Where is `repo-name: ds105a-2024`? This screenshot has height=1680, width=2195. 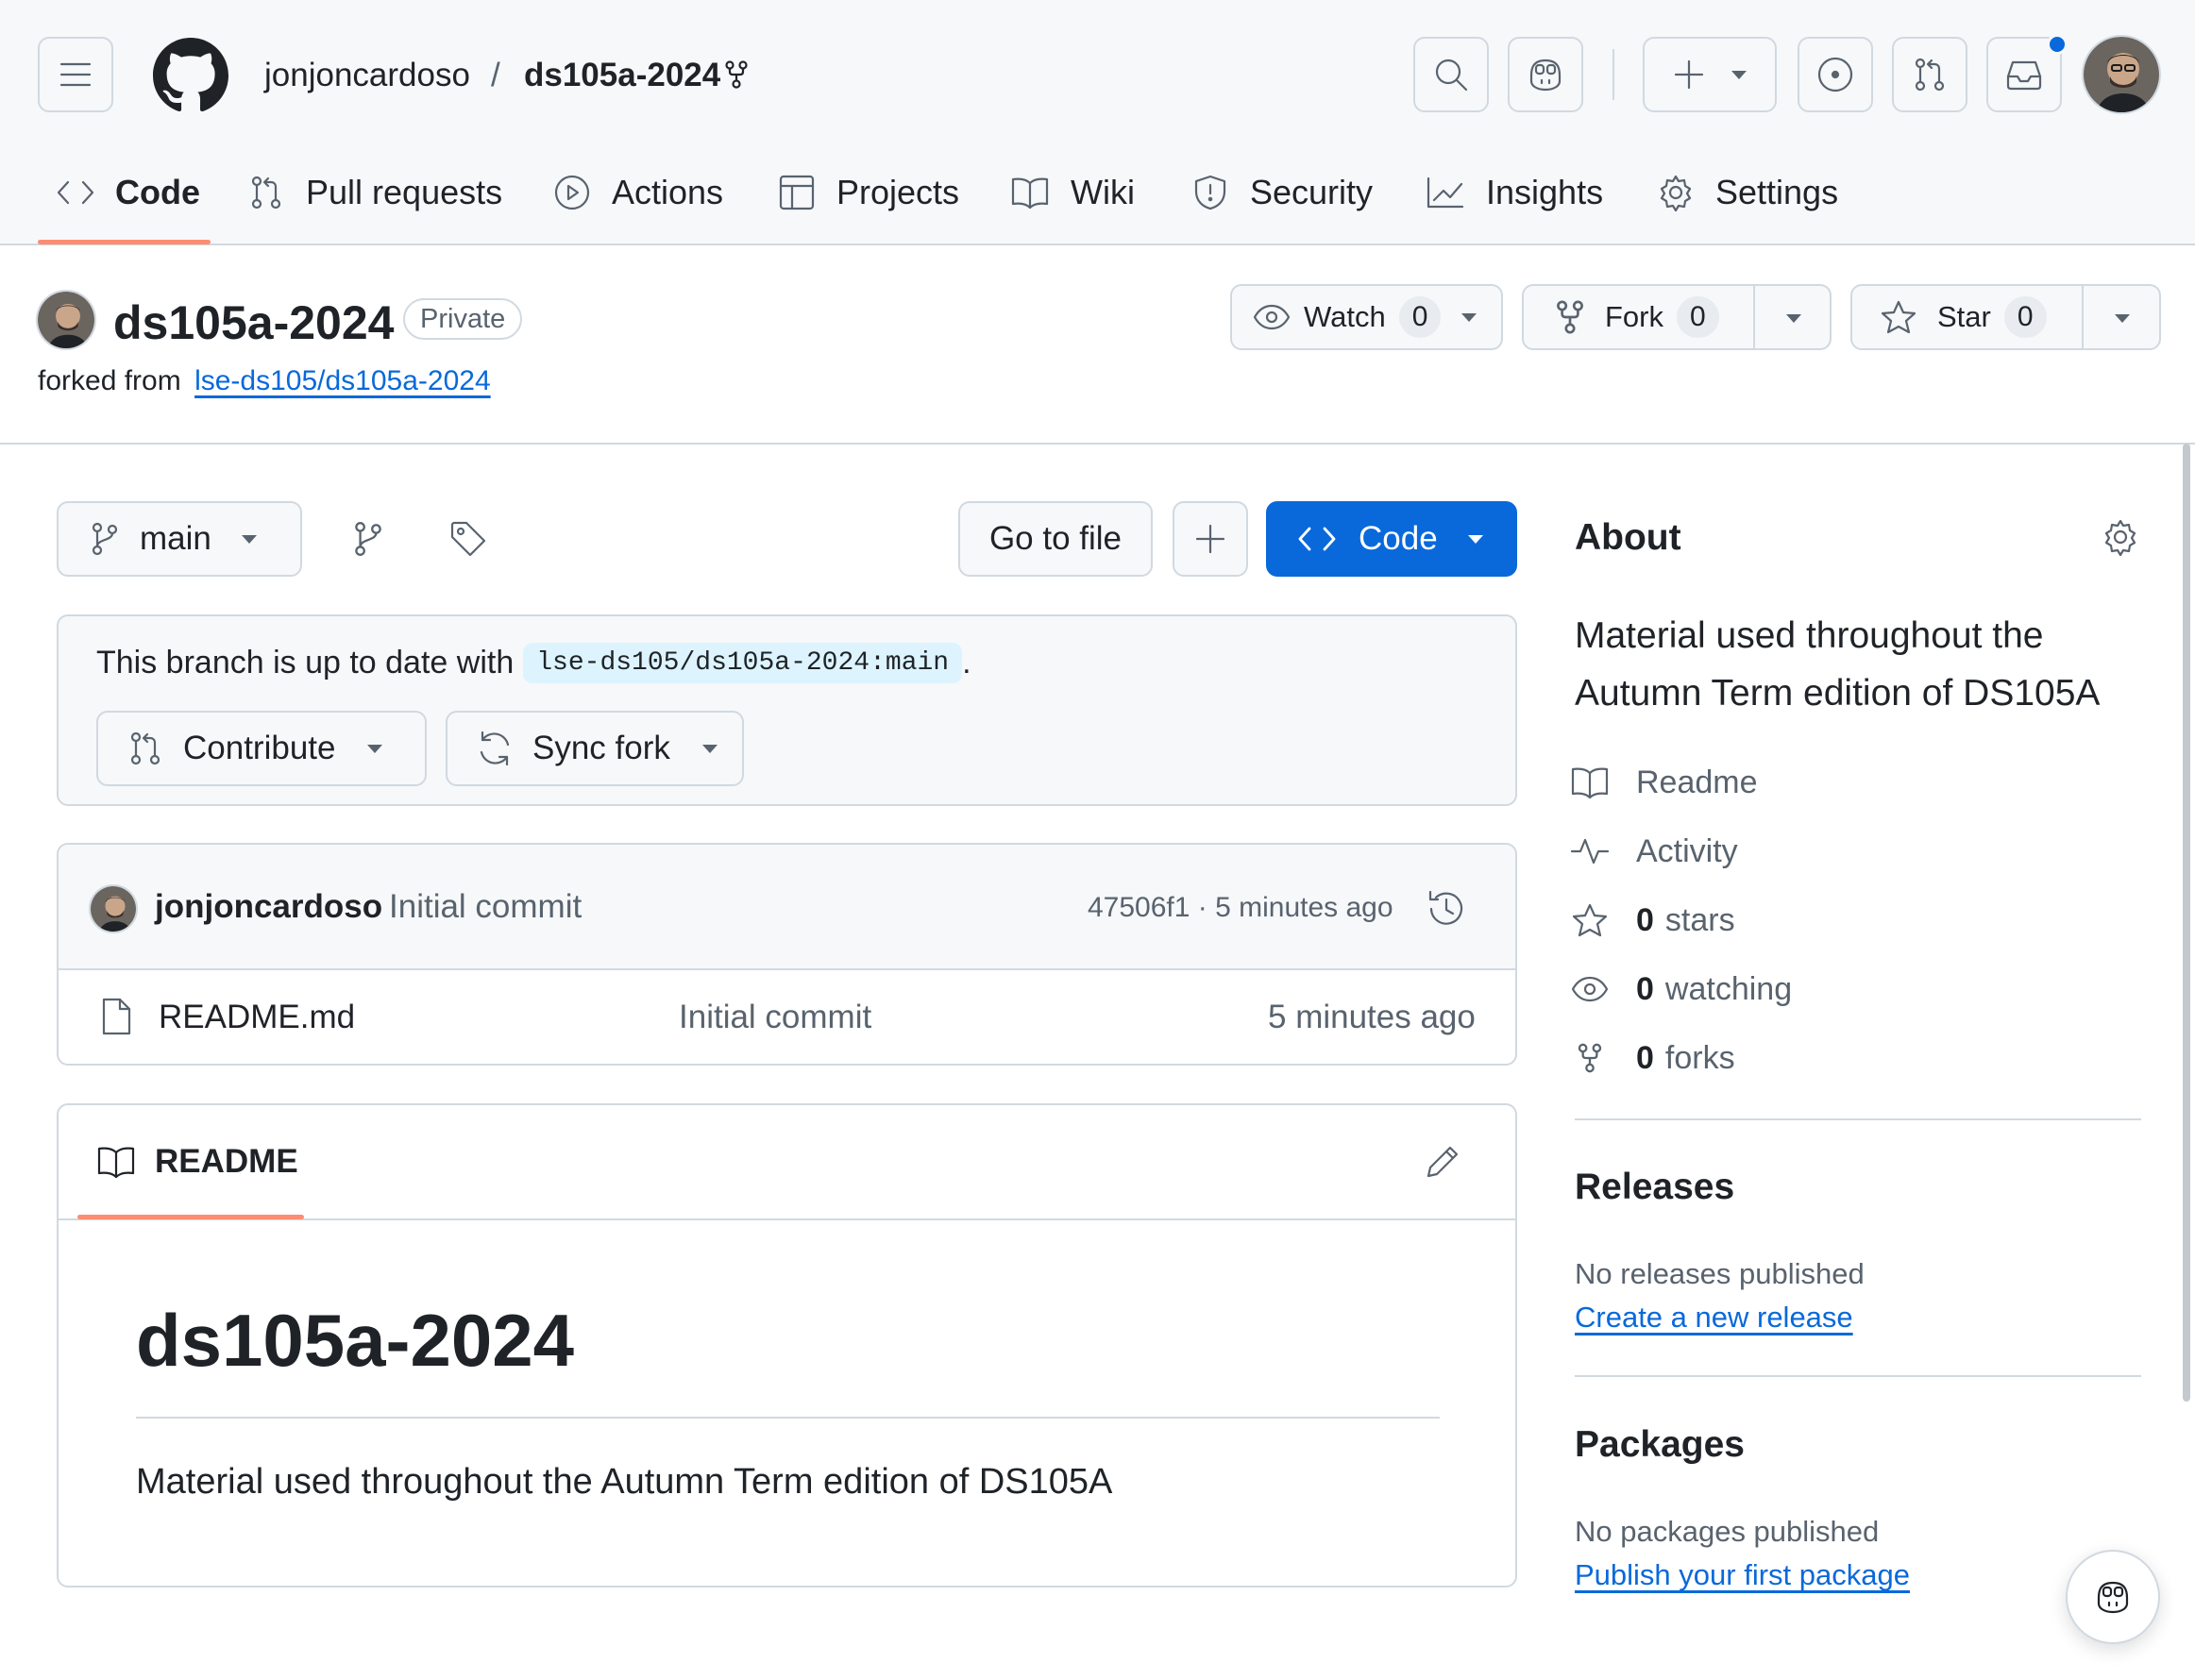
repo-name: ds105a-2024 is located at coordinates (253, 322).